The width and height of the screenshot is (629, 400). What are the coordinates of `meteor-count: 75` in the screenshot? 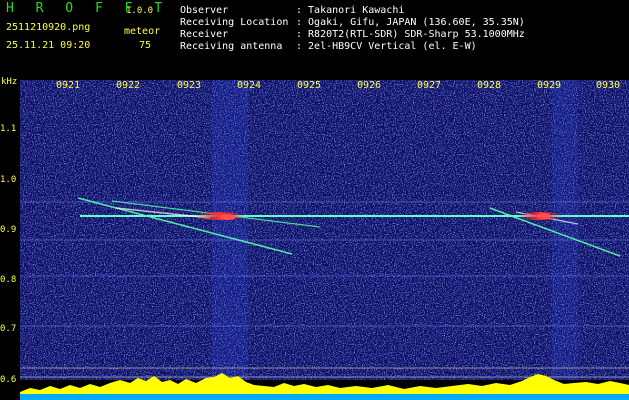 It's located at (145, 45).